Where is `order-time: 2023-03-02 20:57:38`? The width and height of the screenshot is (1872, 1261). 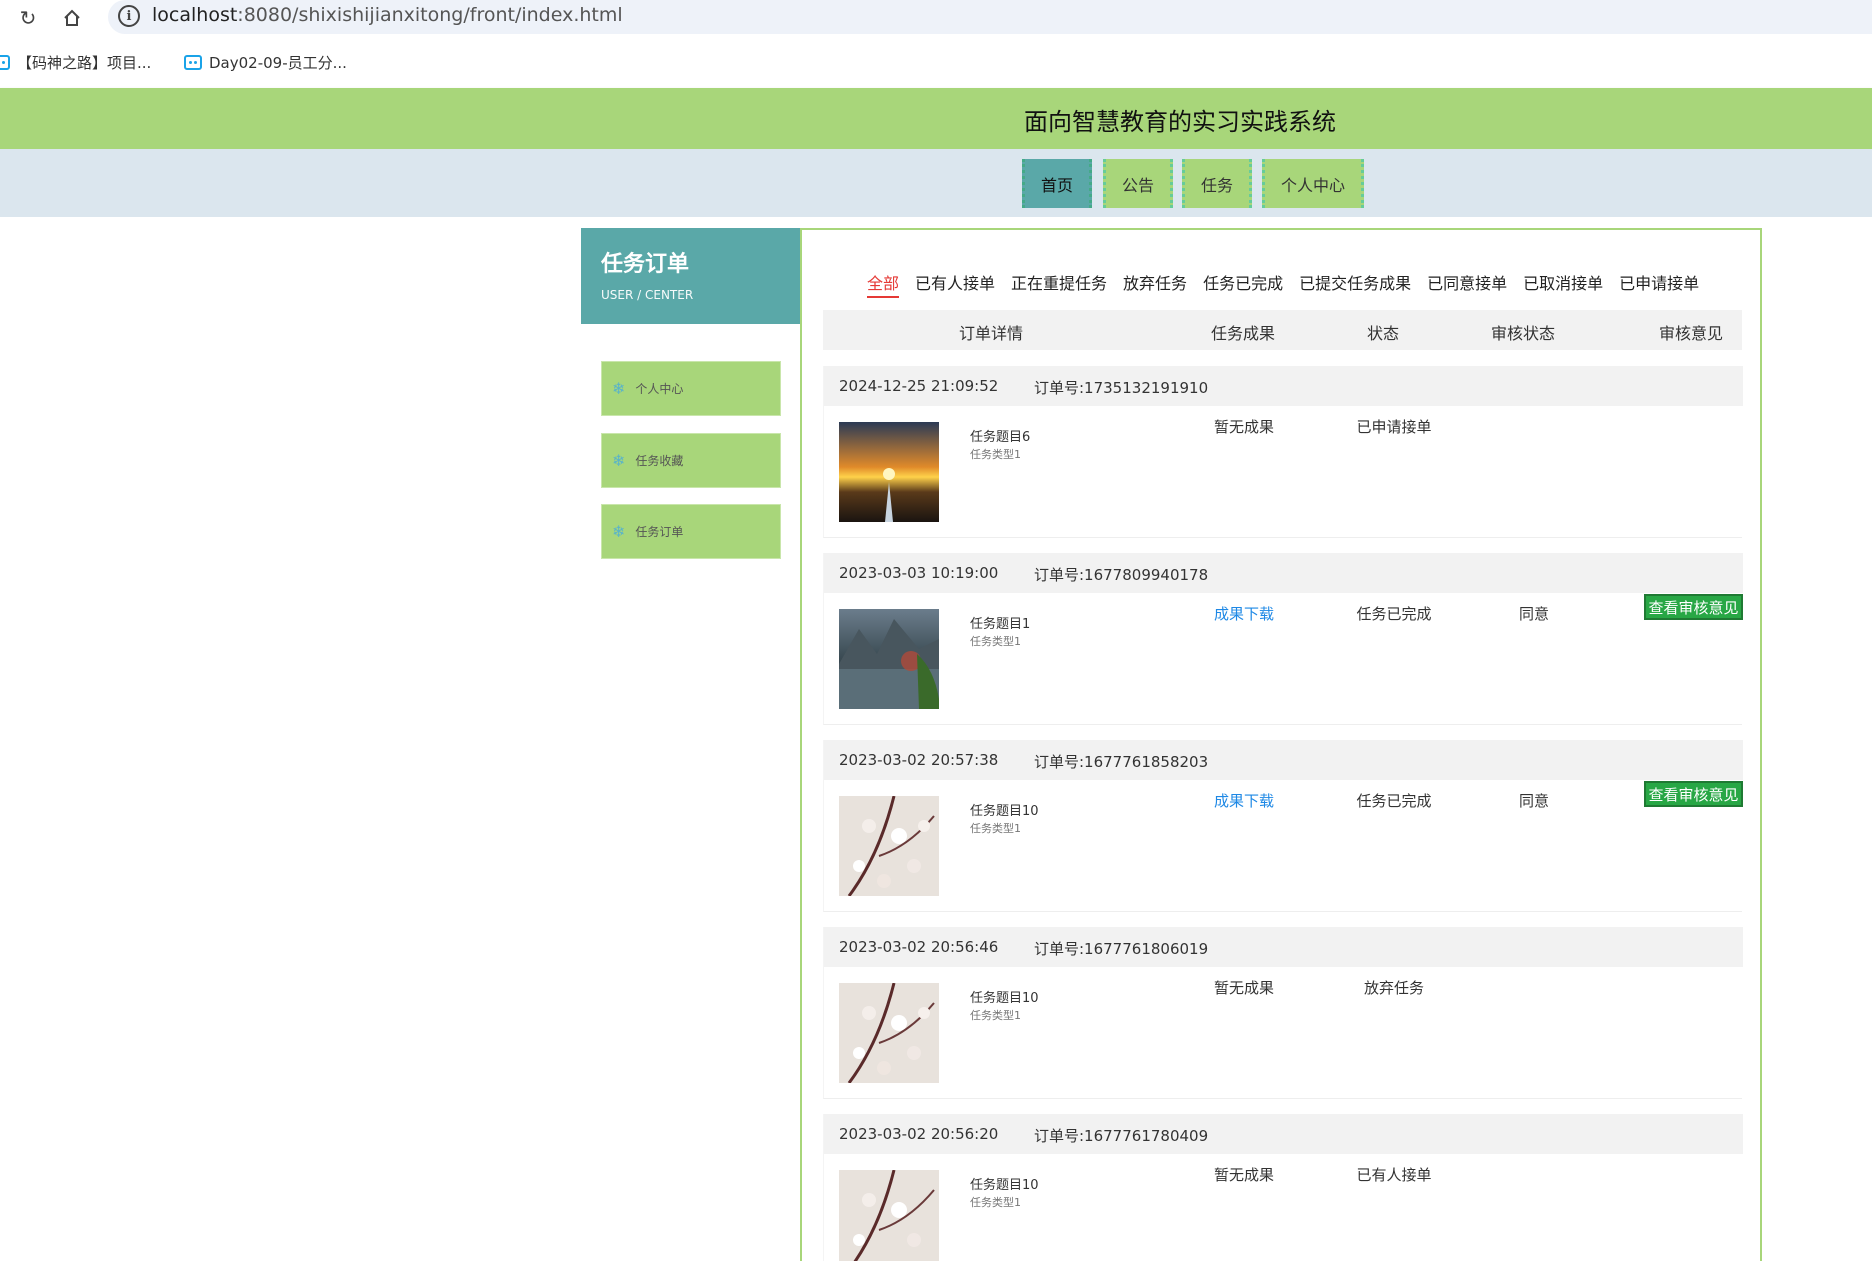 order-time: 2023-03-02 20:57:38 is located at coordinates (919, 760).